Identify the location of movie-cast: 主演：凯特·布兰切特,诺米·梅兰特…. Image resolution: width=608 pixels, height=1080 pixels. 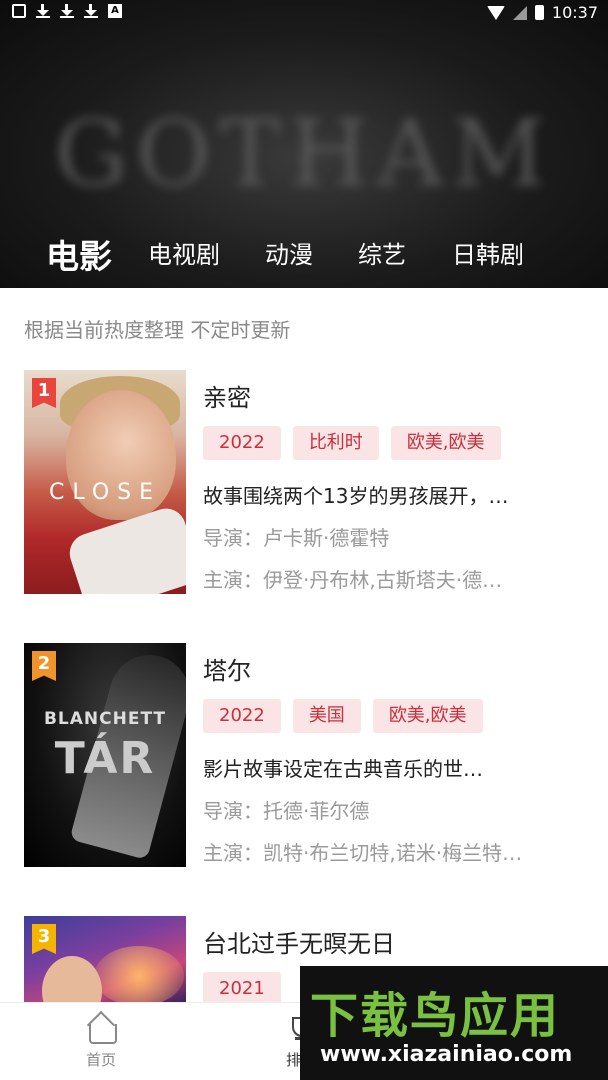
(363, 853).